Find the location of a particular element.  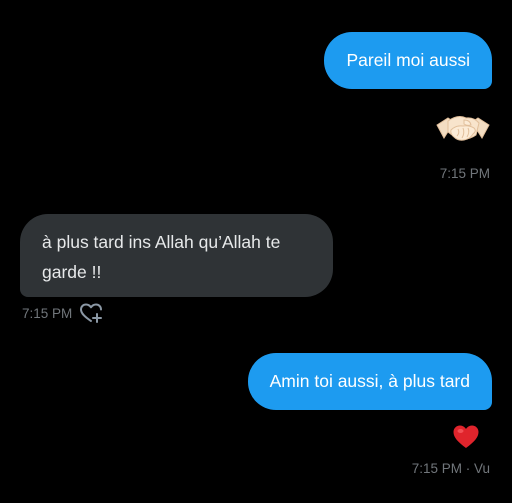

handshake-icon is located at coordinates (463, 130).